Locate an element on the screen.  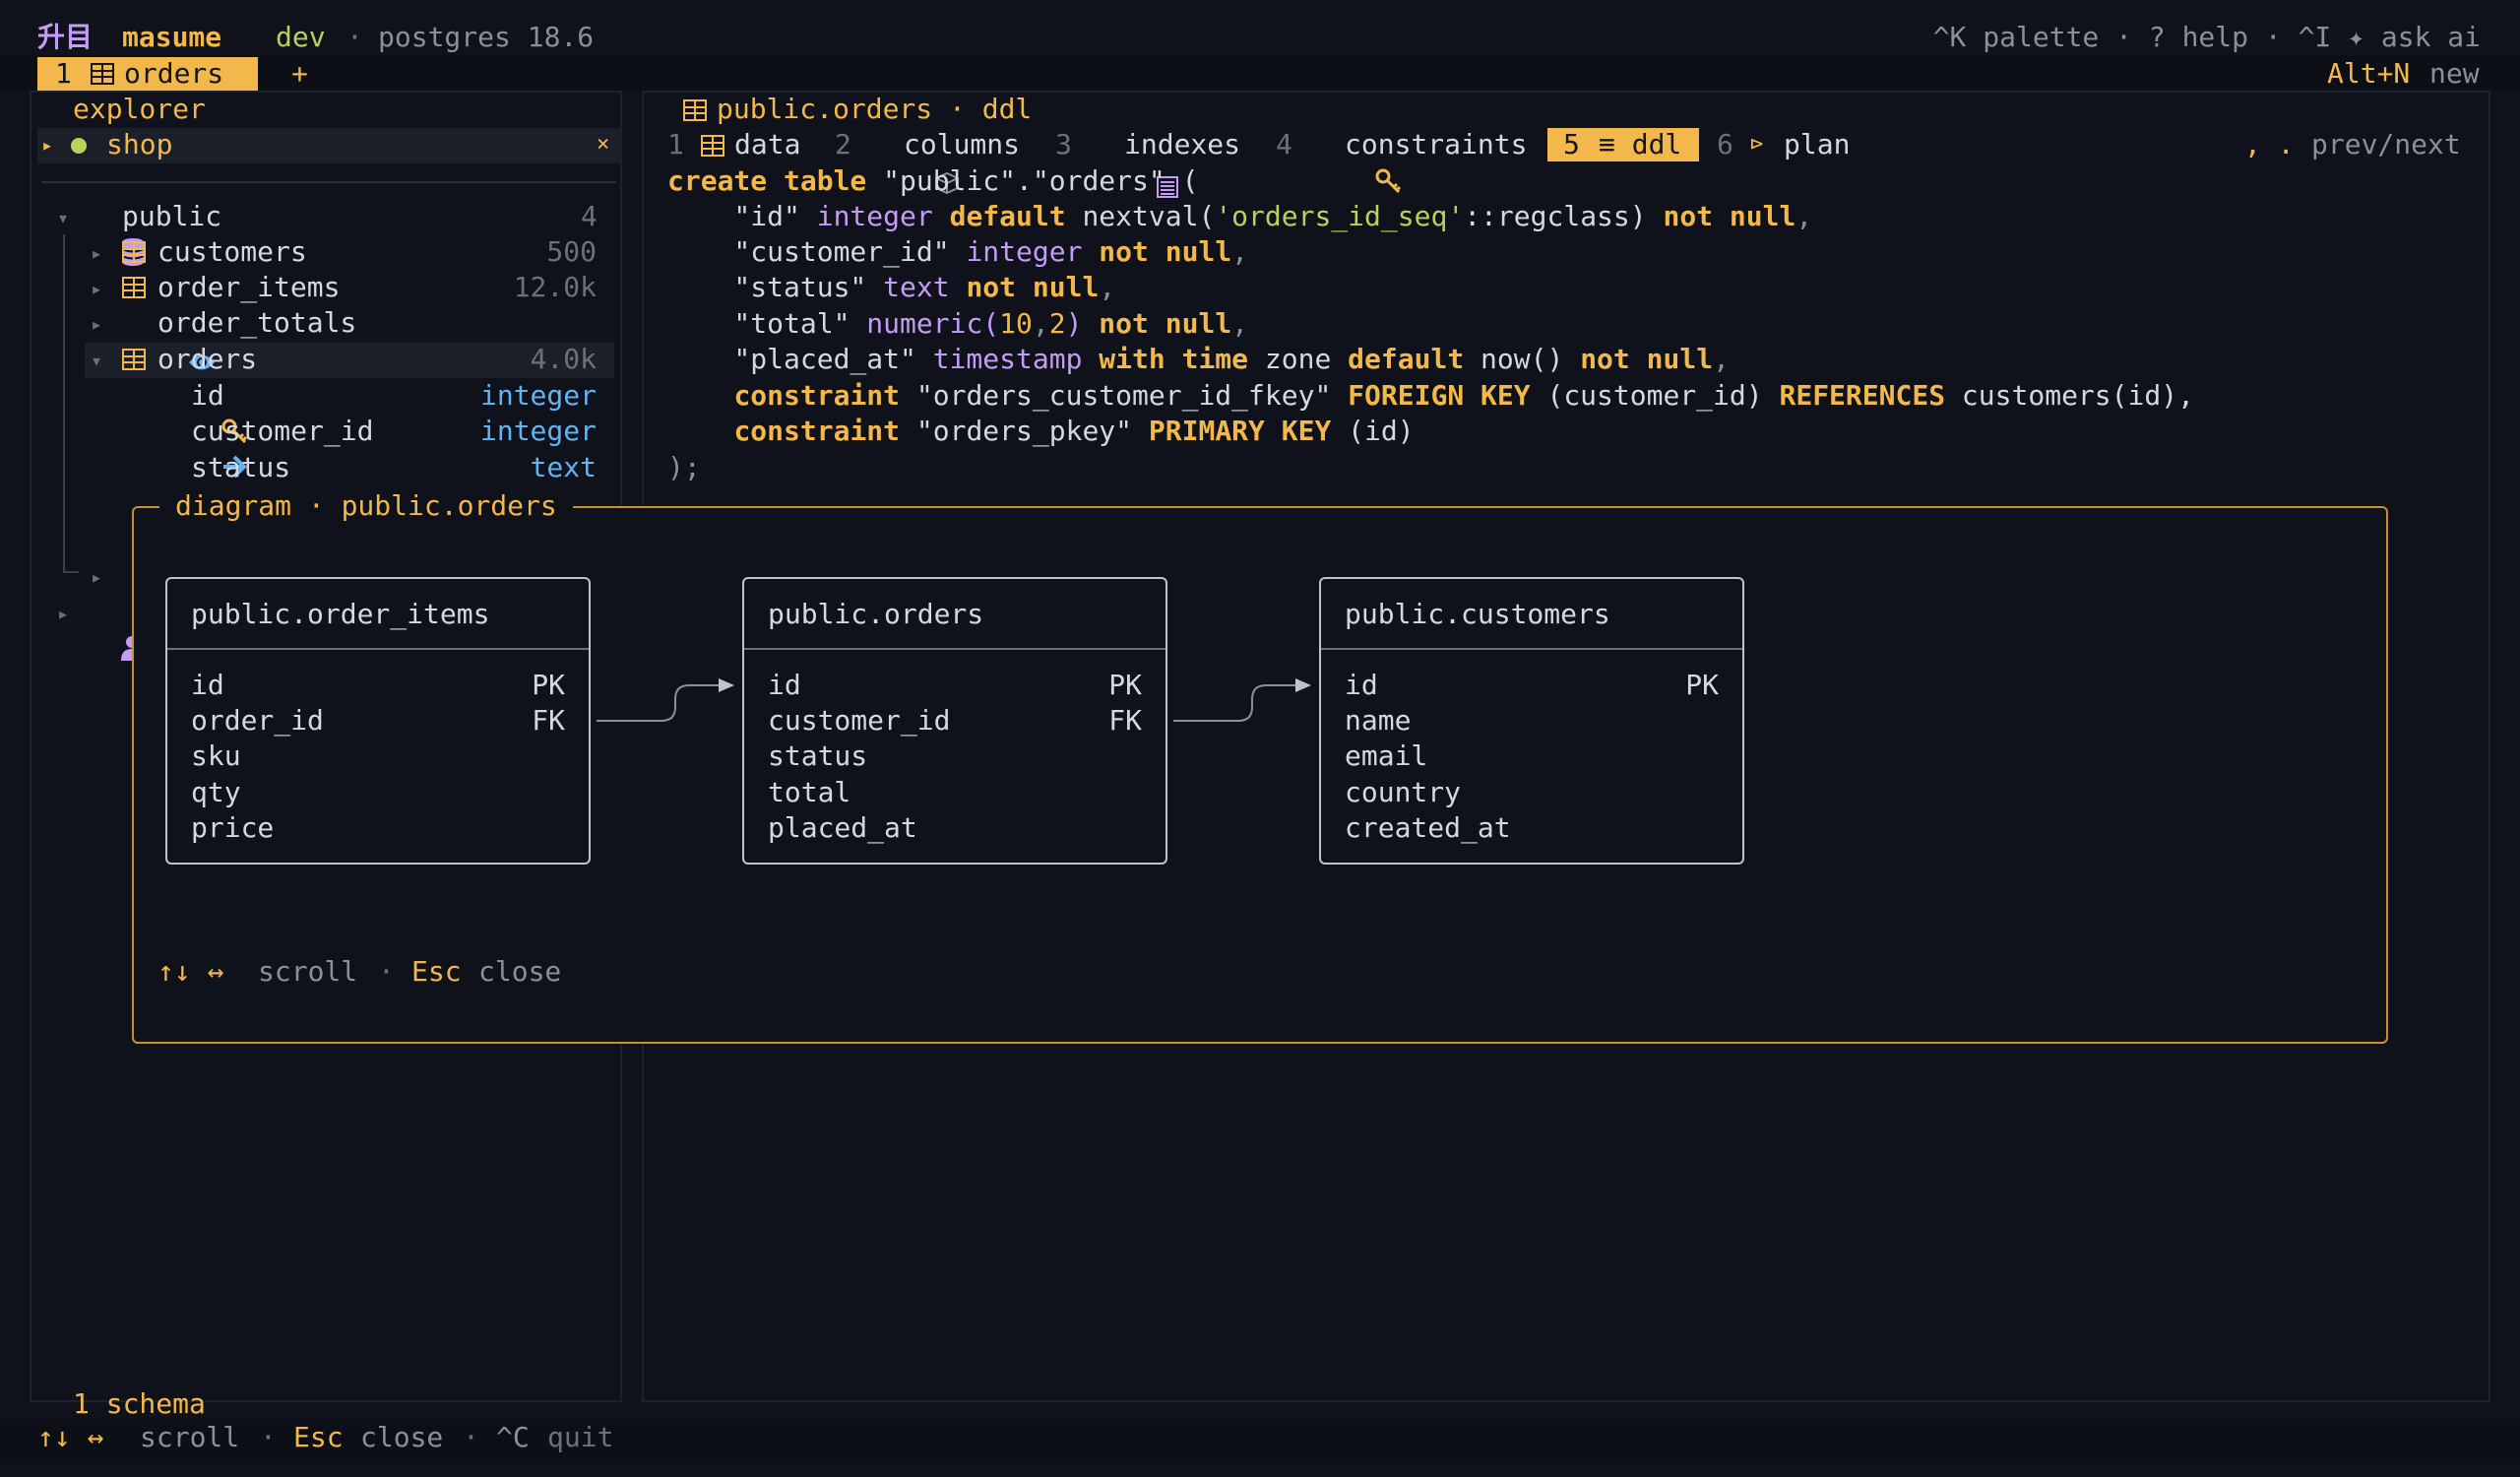
erd-field: order_id FK is located at coordinates (378, 721).